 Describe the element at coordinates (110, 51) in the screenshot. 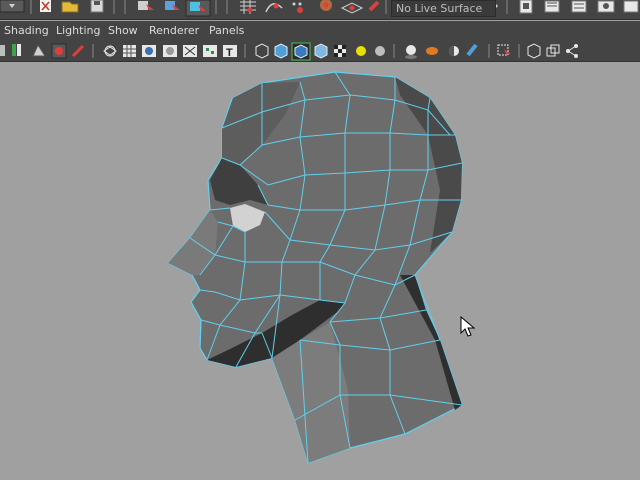

I see `wireframe-icon` at that location.